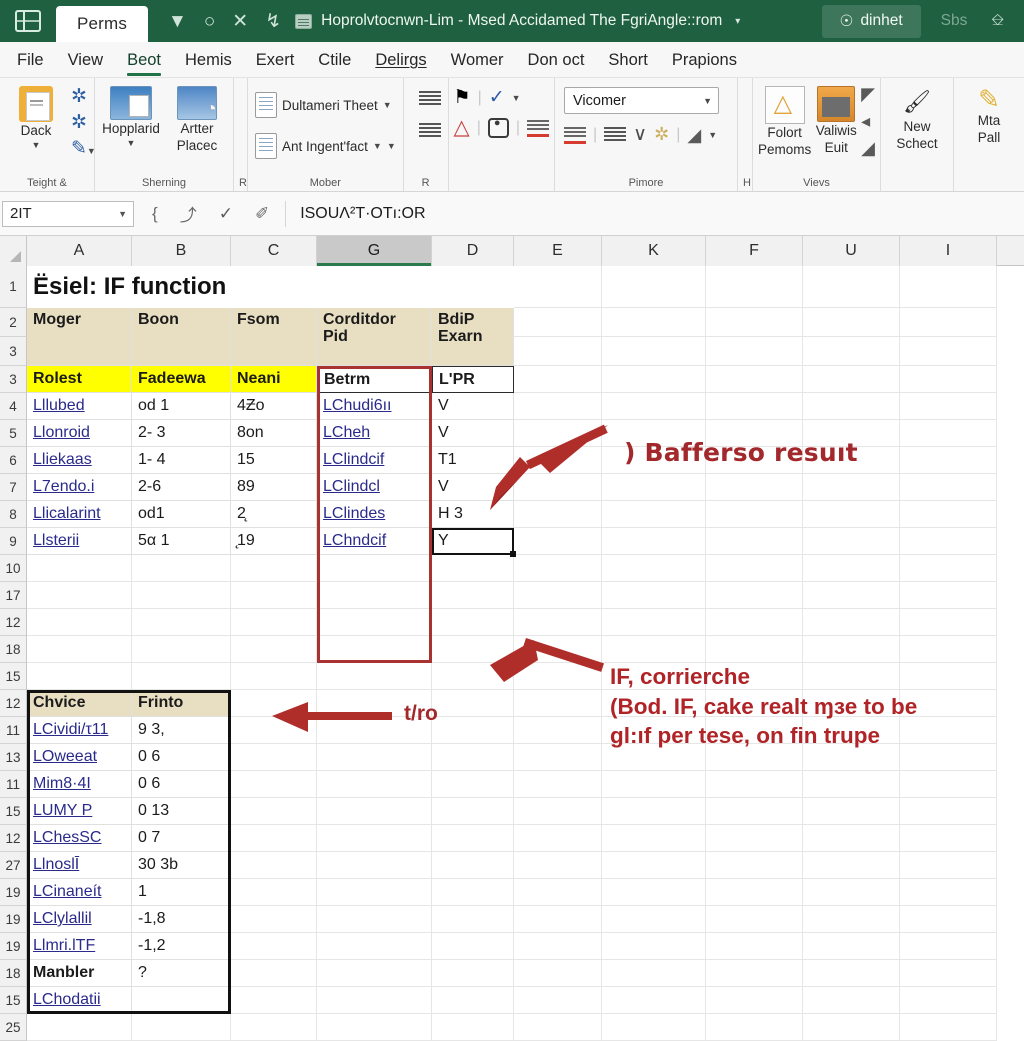  What do you see at coordinates (654, 213) in the screenshot?
I see `formula-input: ISOUΛ²T·OTı:OR` at bounding box center [654, 213].